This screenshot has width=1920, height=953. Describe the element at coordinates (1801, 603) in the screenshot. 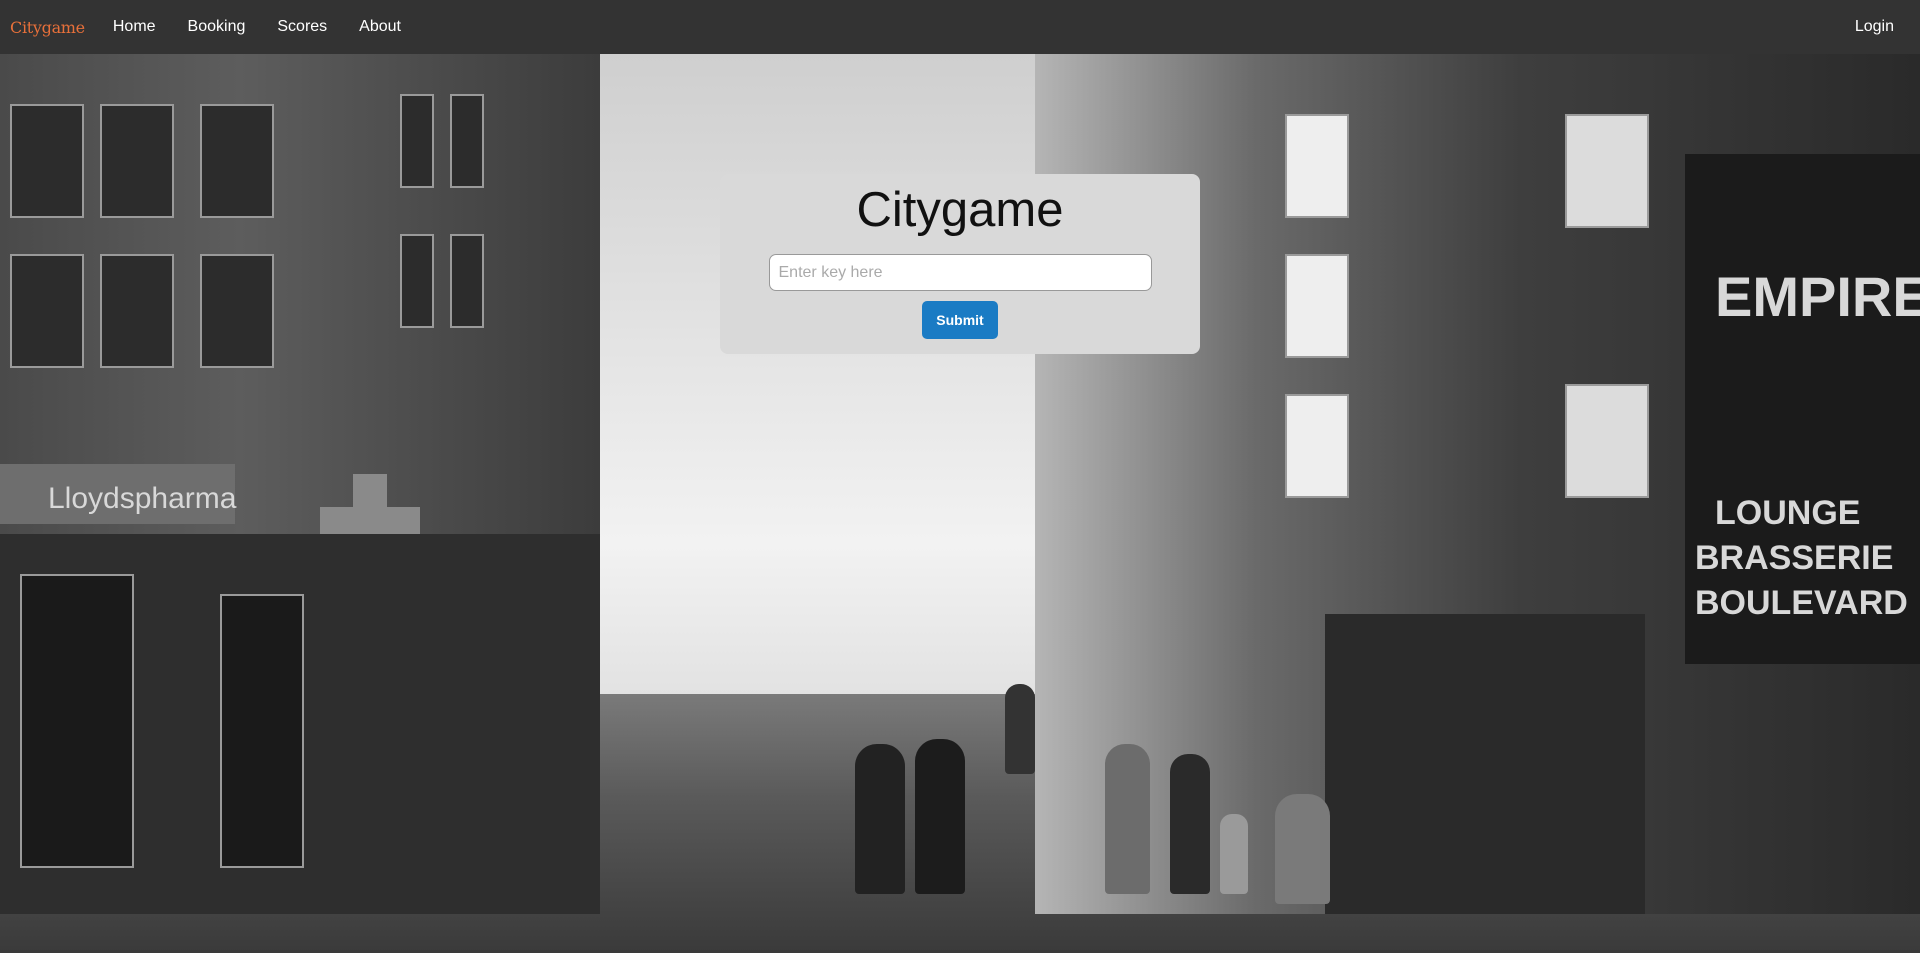

I see `sign-boulevard: BOULEVARD` at that location.